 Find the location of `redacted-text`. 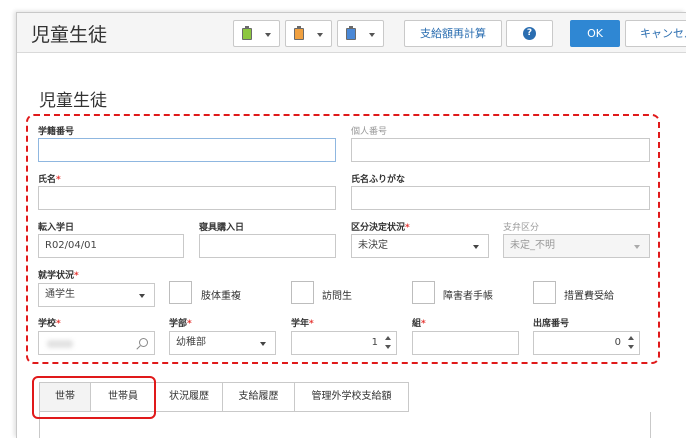

redacted-text is located at coordinates (60, 344).